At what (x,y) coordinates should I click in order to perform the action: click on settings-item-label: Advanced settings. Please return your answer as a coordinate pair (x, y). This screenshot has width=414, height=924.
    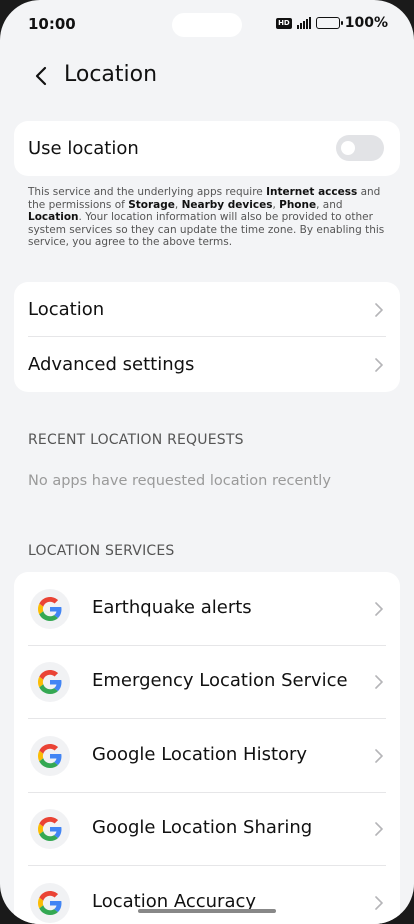
    Looking at the image, I should click on (111, 364).